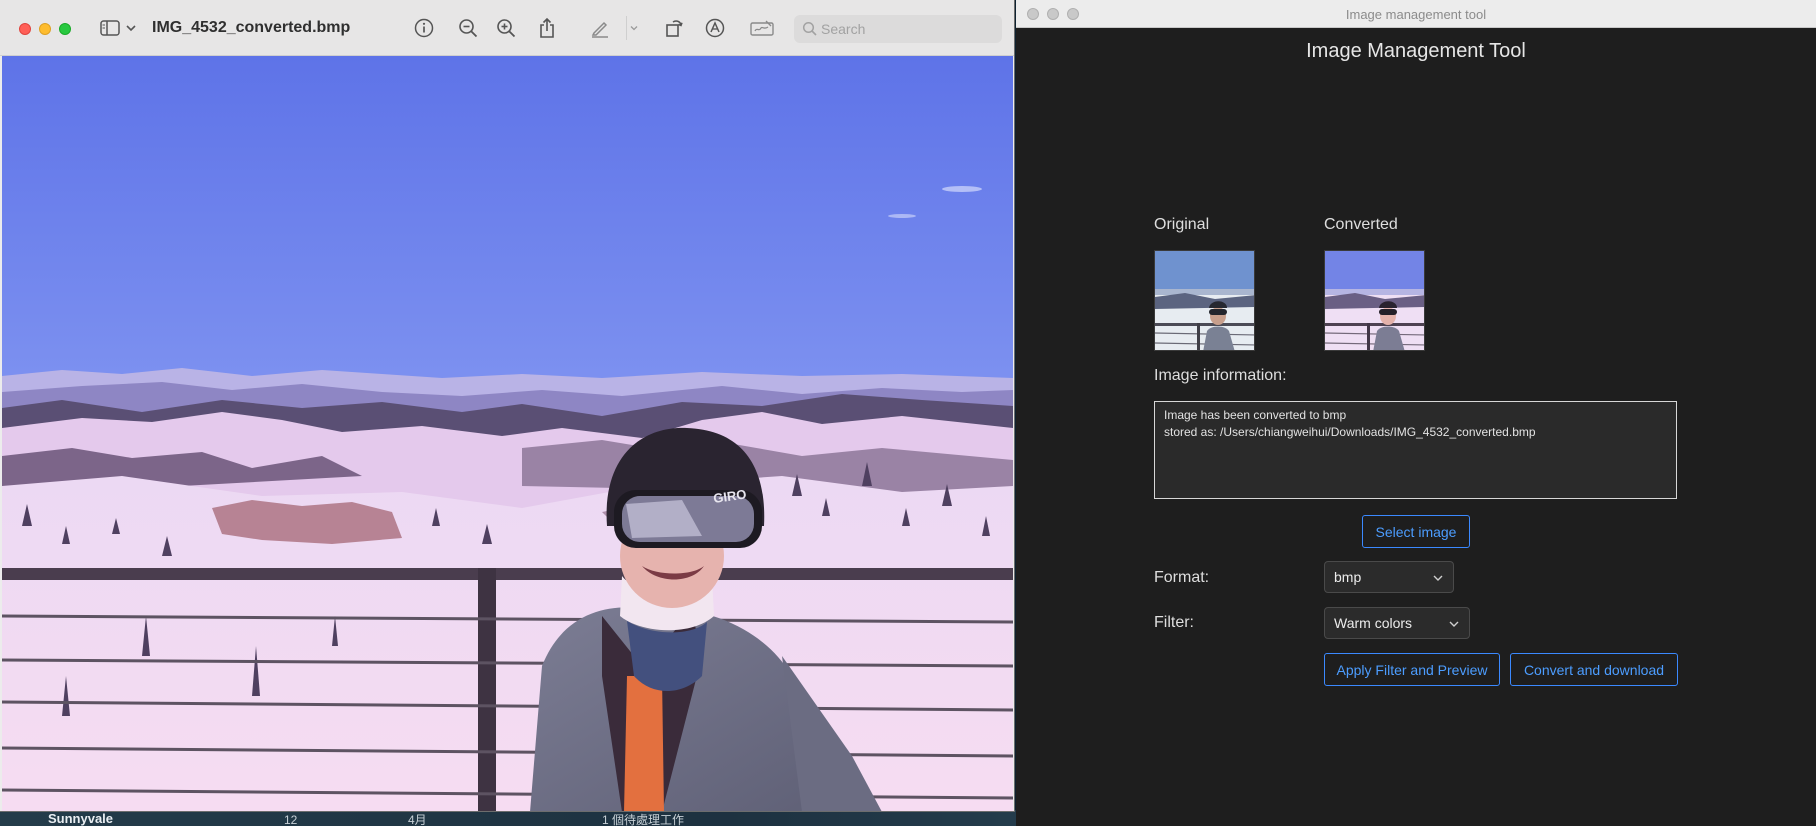 This screenshot has width=1816, height=826. Describe the element at coordinates (1348, 577) in the screenshot. I see `format-selected-value: bmp` at that location.